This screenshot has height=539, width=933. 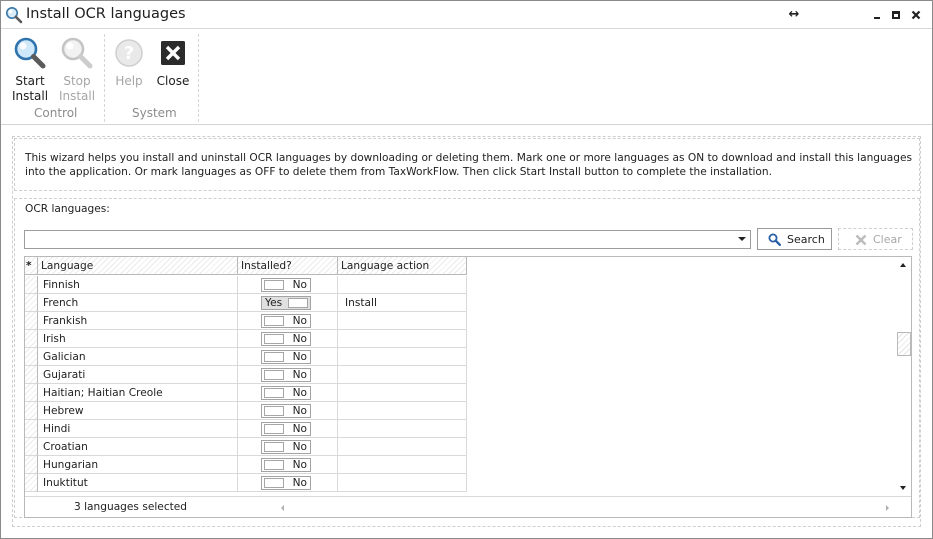 I want to click on language-cell: Inuktitut, so click(x=138, y=483).